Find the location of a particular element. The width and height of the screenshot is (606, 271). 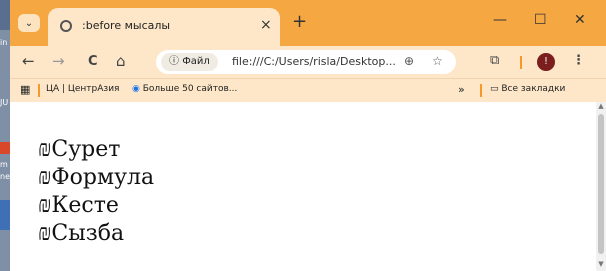

forward-button: → is located at coordinates (58, 61).